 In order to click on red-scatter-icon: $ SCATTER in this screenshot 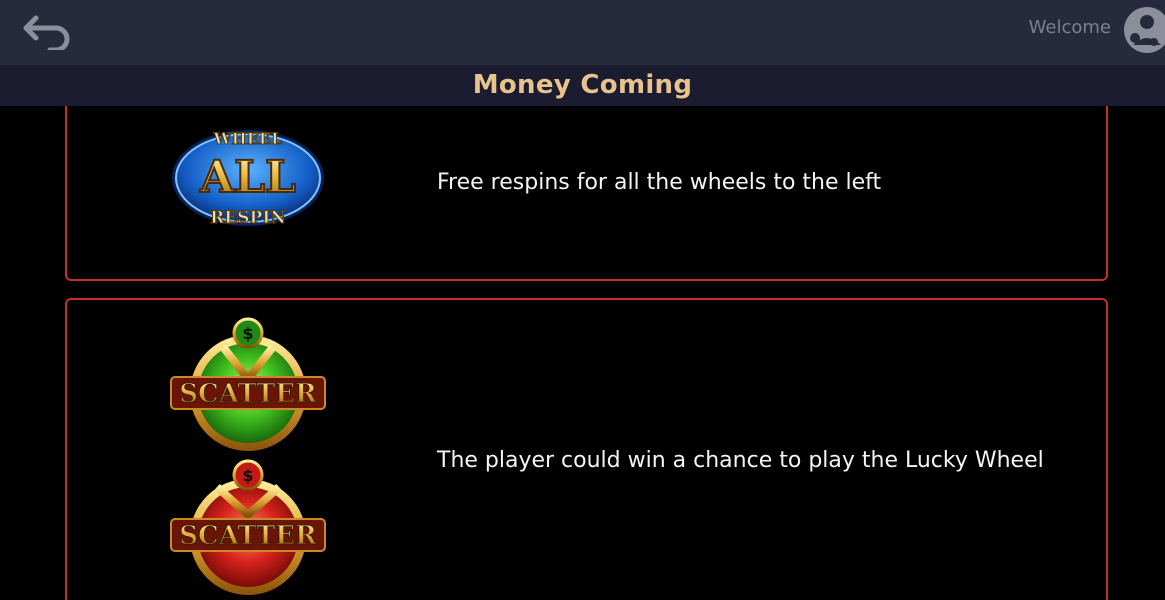, I will do `click(248, 528)`.